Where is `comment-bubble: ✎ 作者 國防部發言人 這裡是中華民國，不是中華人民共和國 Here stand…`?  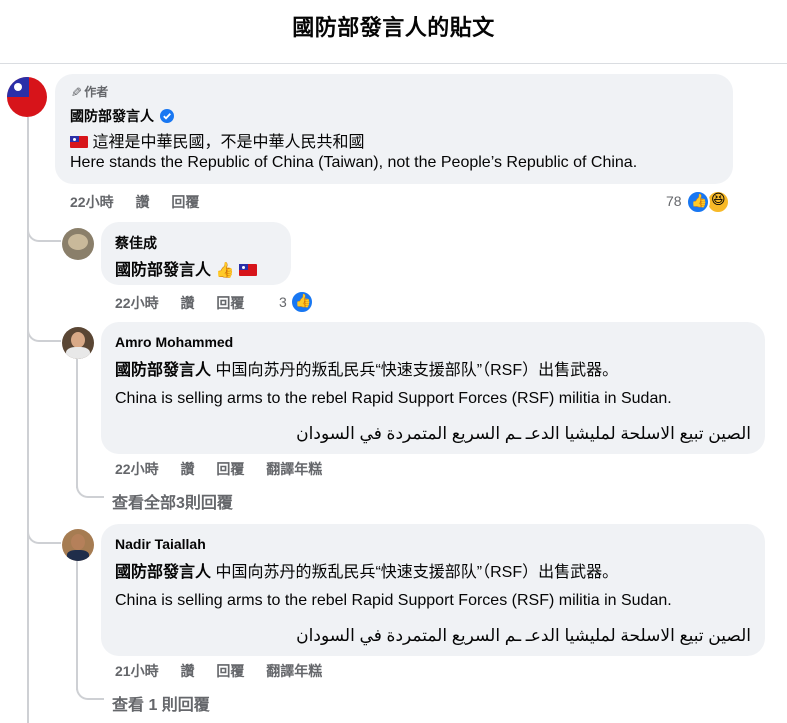 comment-bubble: ✎ 作者 國防部發言人 這裡是中華民國，不是中華人民共和國 Here stand… is located at coordinates (394, 129).